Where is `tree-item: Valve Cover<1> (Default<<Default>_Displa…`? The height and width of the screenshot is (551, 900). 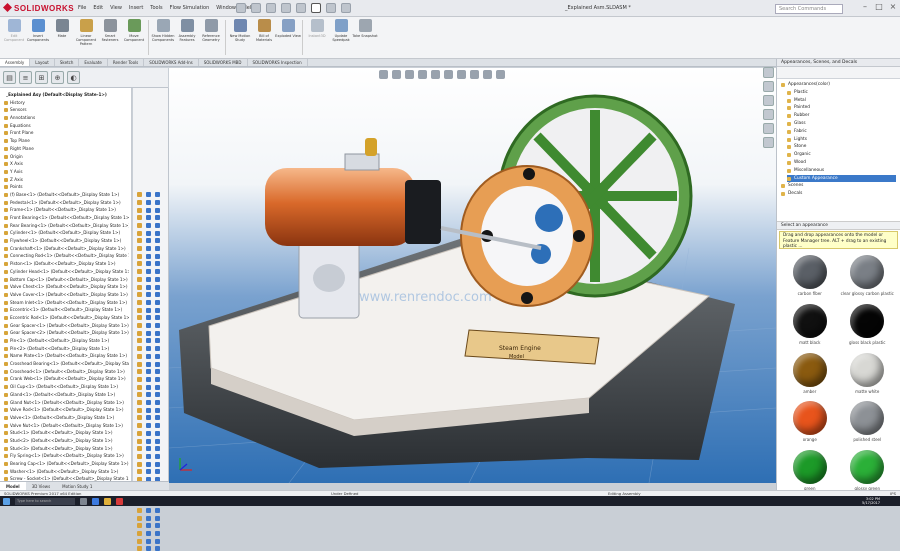 tree-item: Valve Cover<1> (Default<<Default>_Displa… is located at coordinates (65, 295).